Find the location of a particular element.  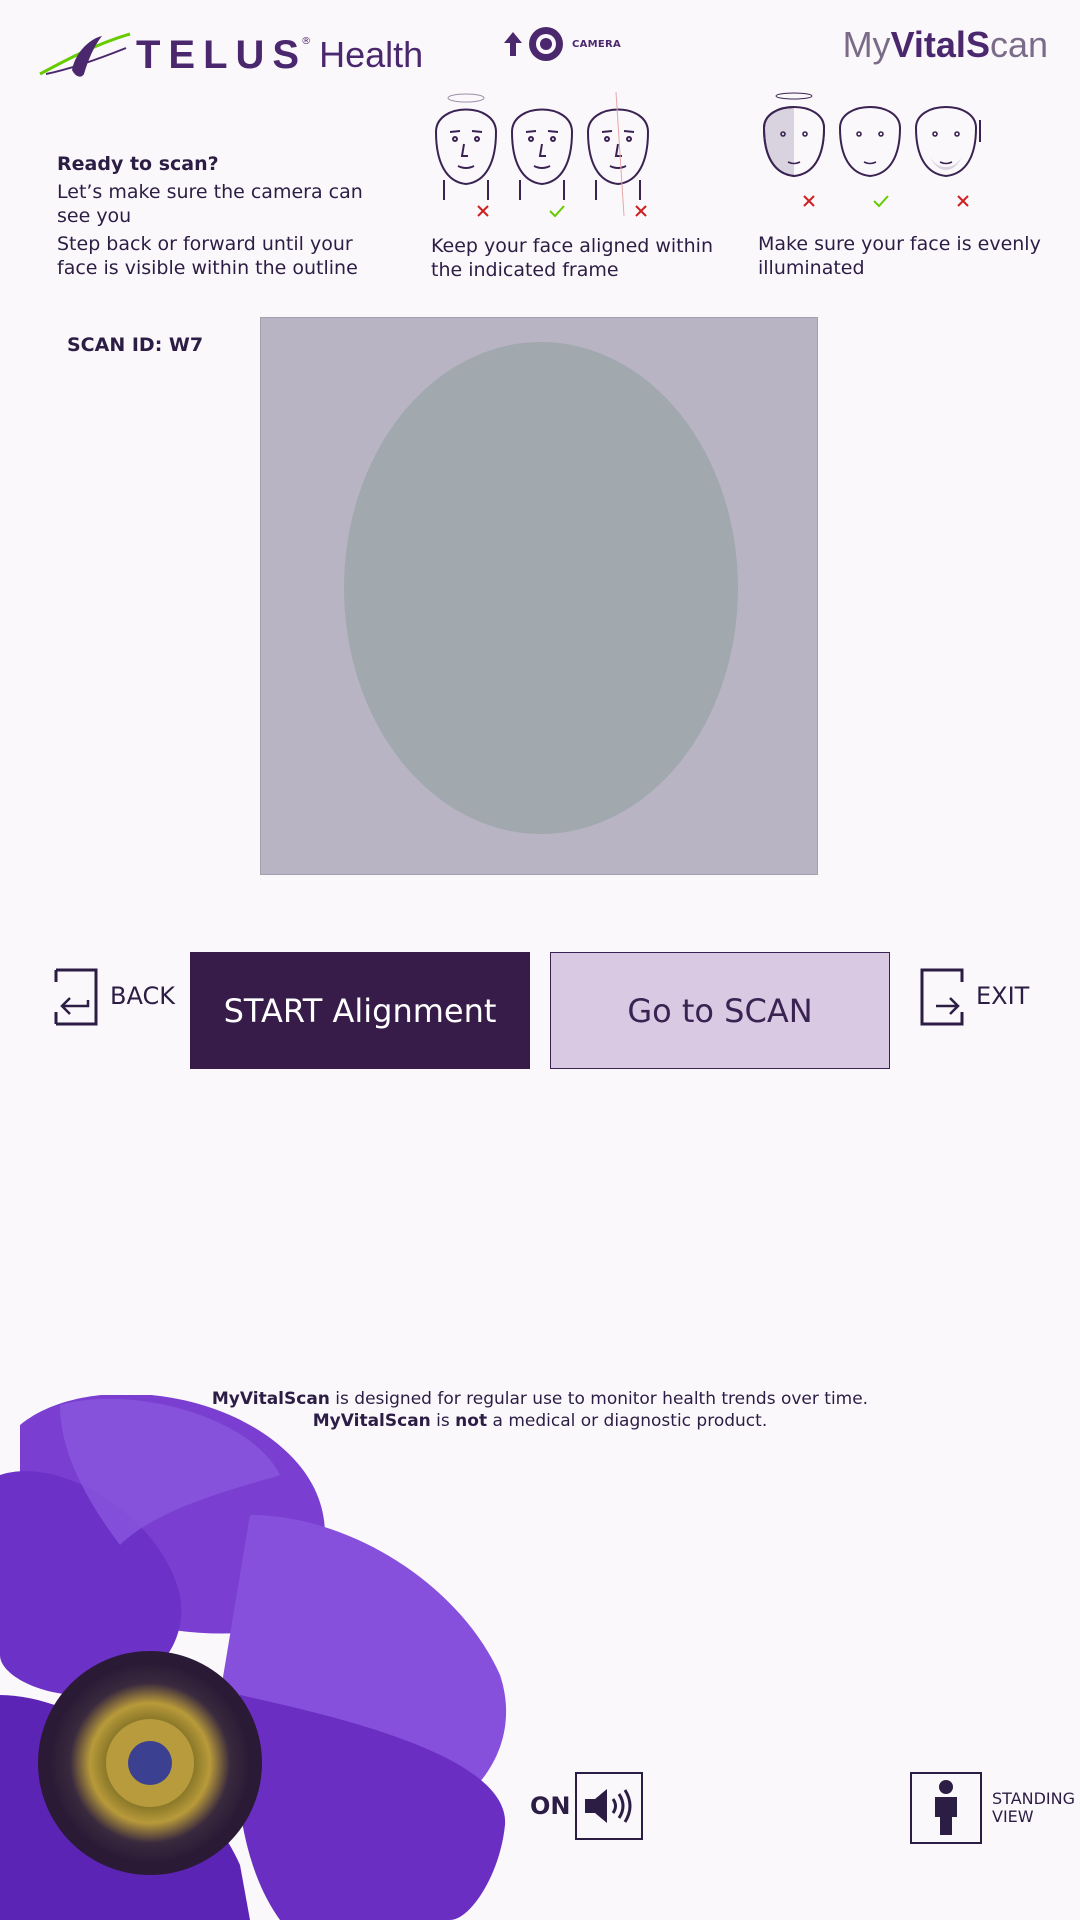

face-alignment-illustration-icon is located at coordinates (542, 155).